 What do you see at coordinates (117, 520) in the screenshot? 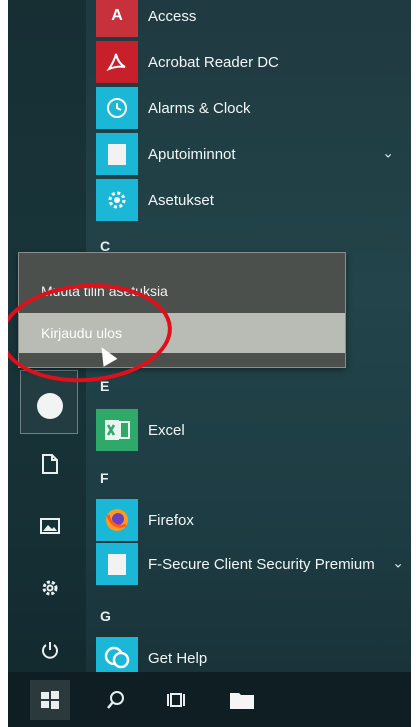
I see `firefox-icon` at bounding box center [117, 520].